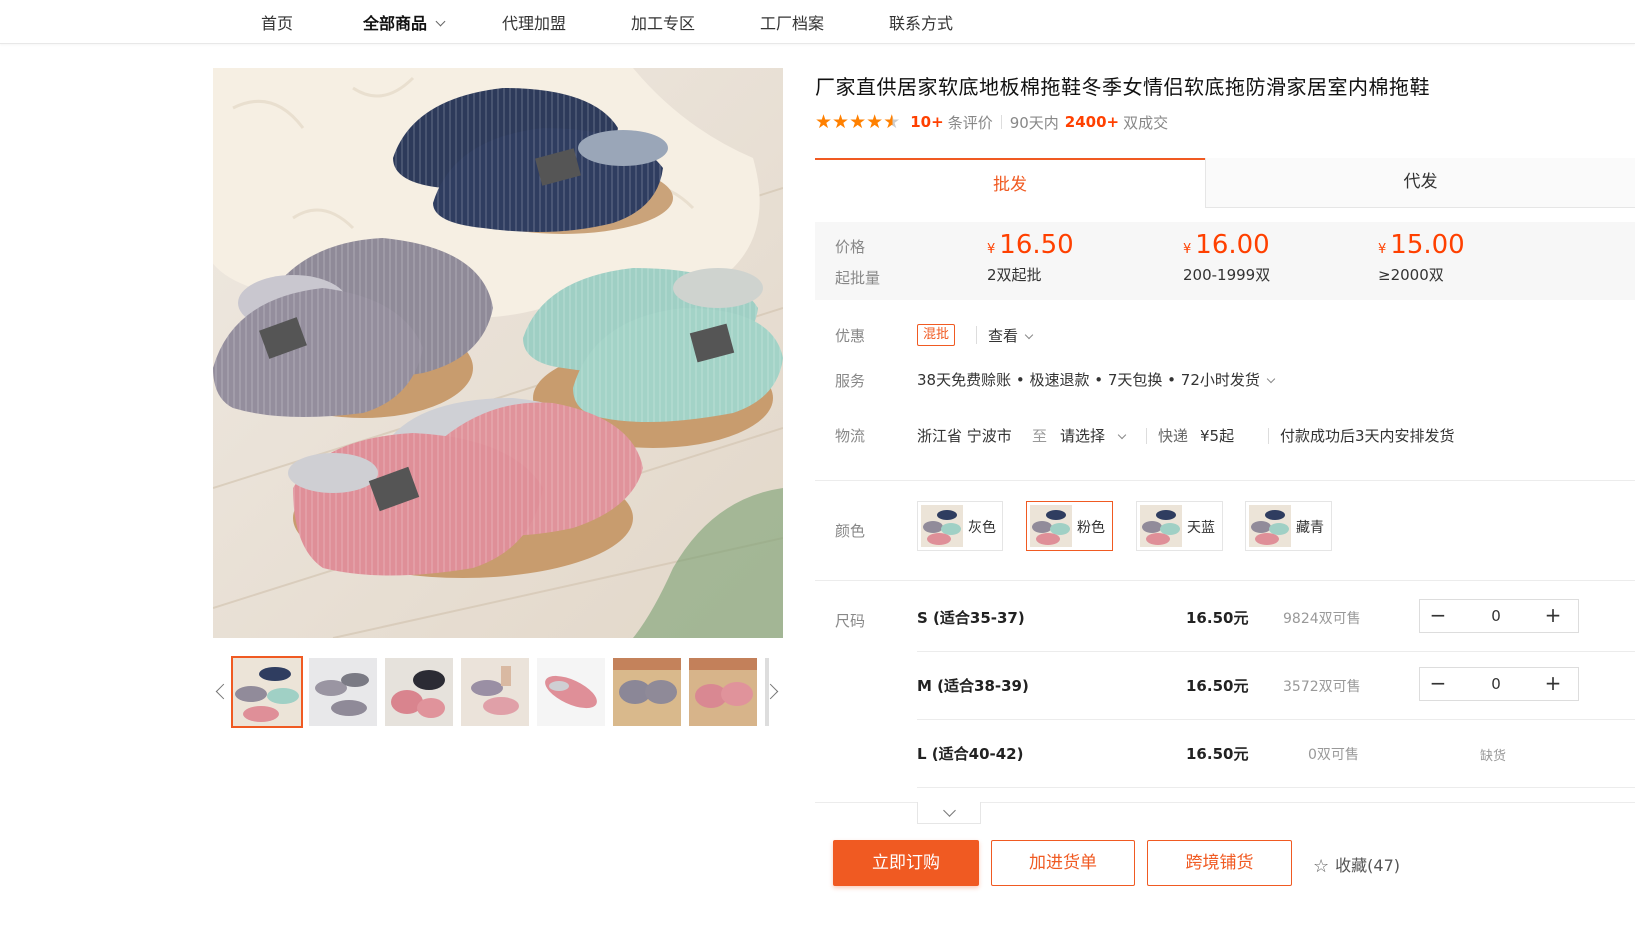 Image resolution: width=1635 pixels, height=945 pixels. Describe the element at coordinates (395, 23) in the screenshot. I see `nav-all-products-label: 全部商品` at that location.